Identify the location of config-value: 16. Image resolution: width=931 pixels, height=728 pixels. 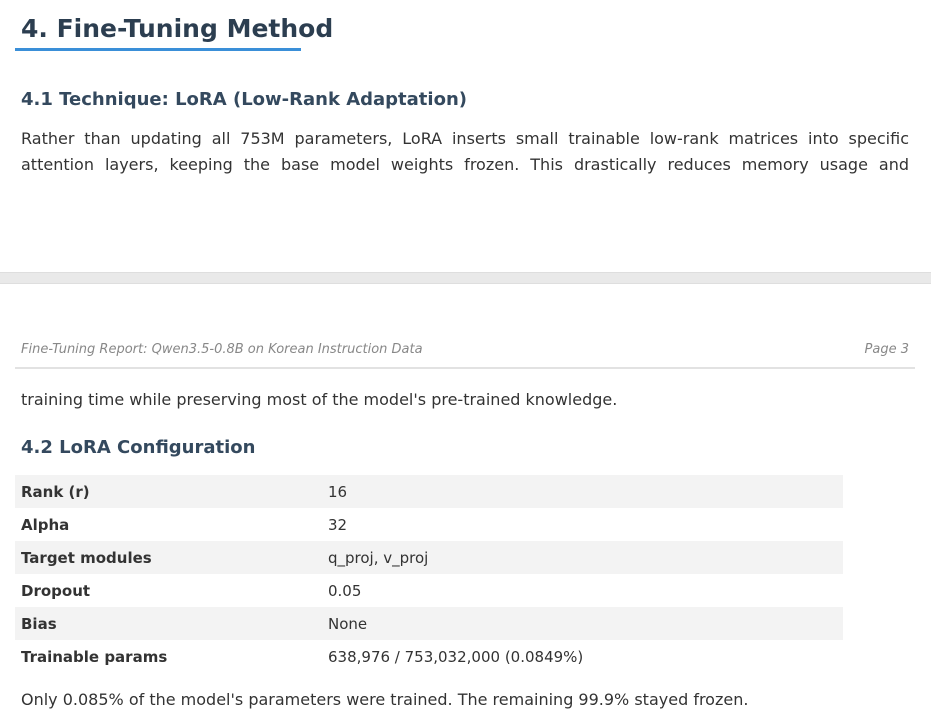
(582, 491).